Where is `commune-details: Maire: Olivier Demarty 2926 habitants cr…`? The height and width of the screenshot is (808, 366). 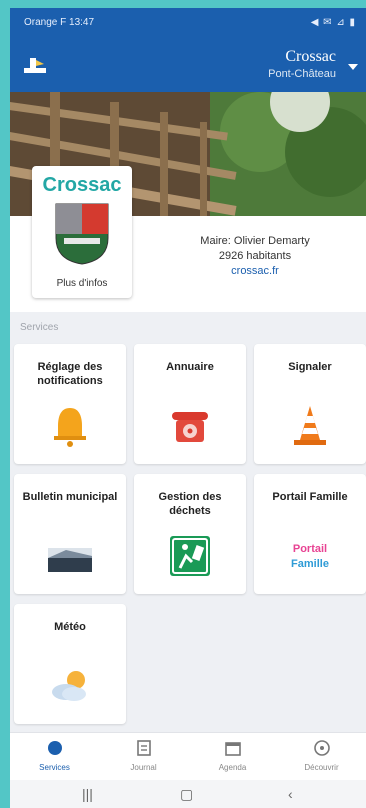
commune-details: Maire: Olivier Demarty 2926 habitants cr… is located at coordinates (255, 256).